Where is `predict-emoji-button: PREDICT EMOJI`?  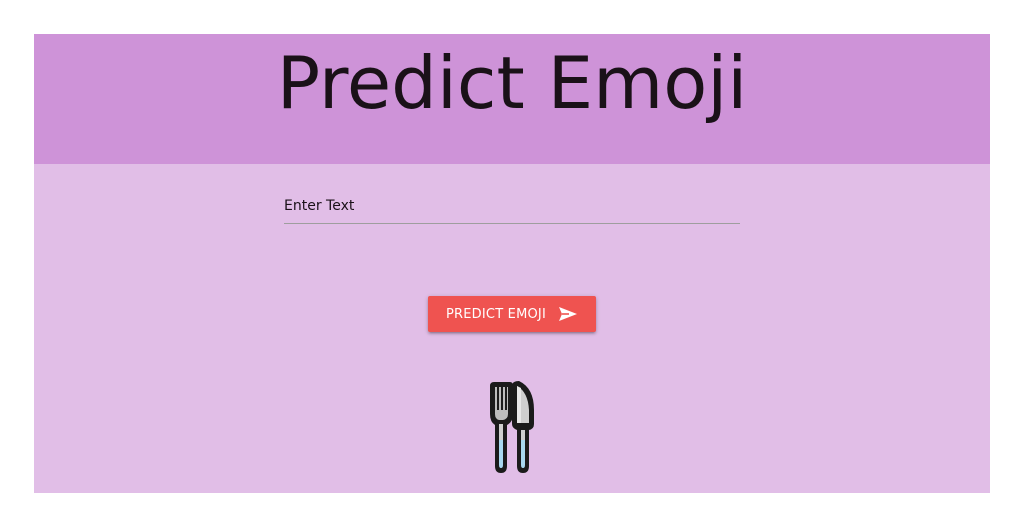
predict-emoji-button: PREDICT EMOJI is located at coordinates (512, 314).